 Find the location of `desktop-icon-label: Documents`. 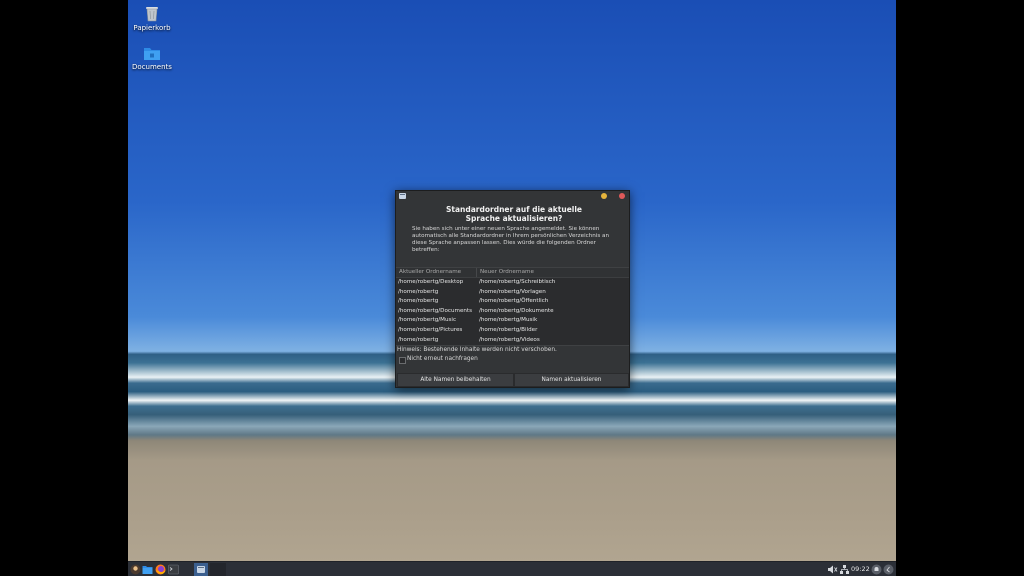

desktop-icon-label: Documents is located at coordinates (152, 67).